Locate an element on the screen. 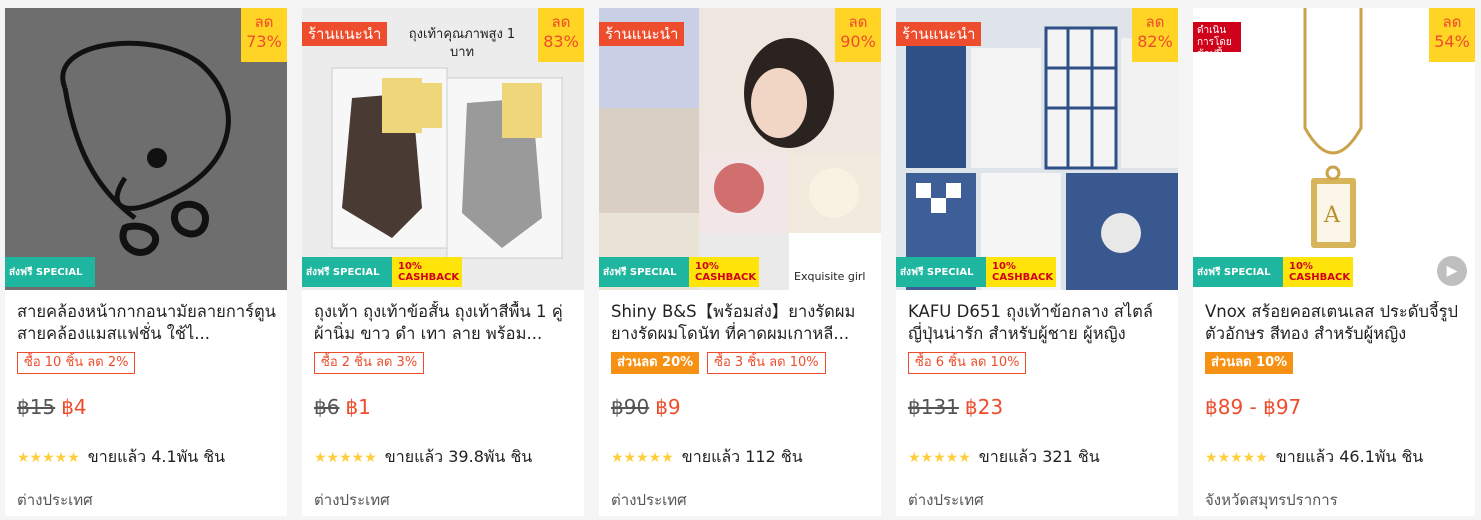  discount-percent: 83% is located at coordinates (561, 41).